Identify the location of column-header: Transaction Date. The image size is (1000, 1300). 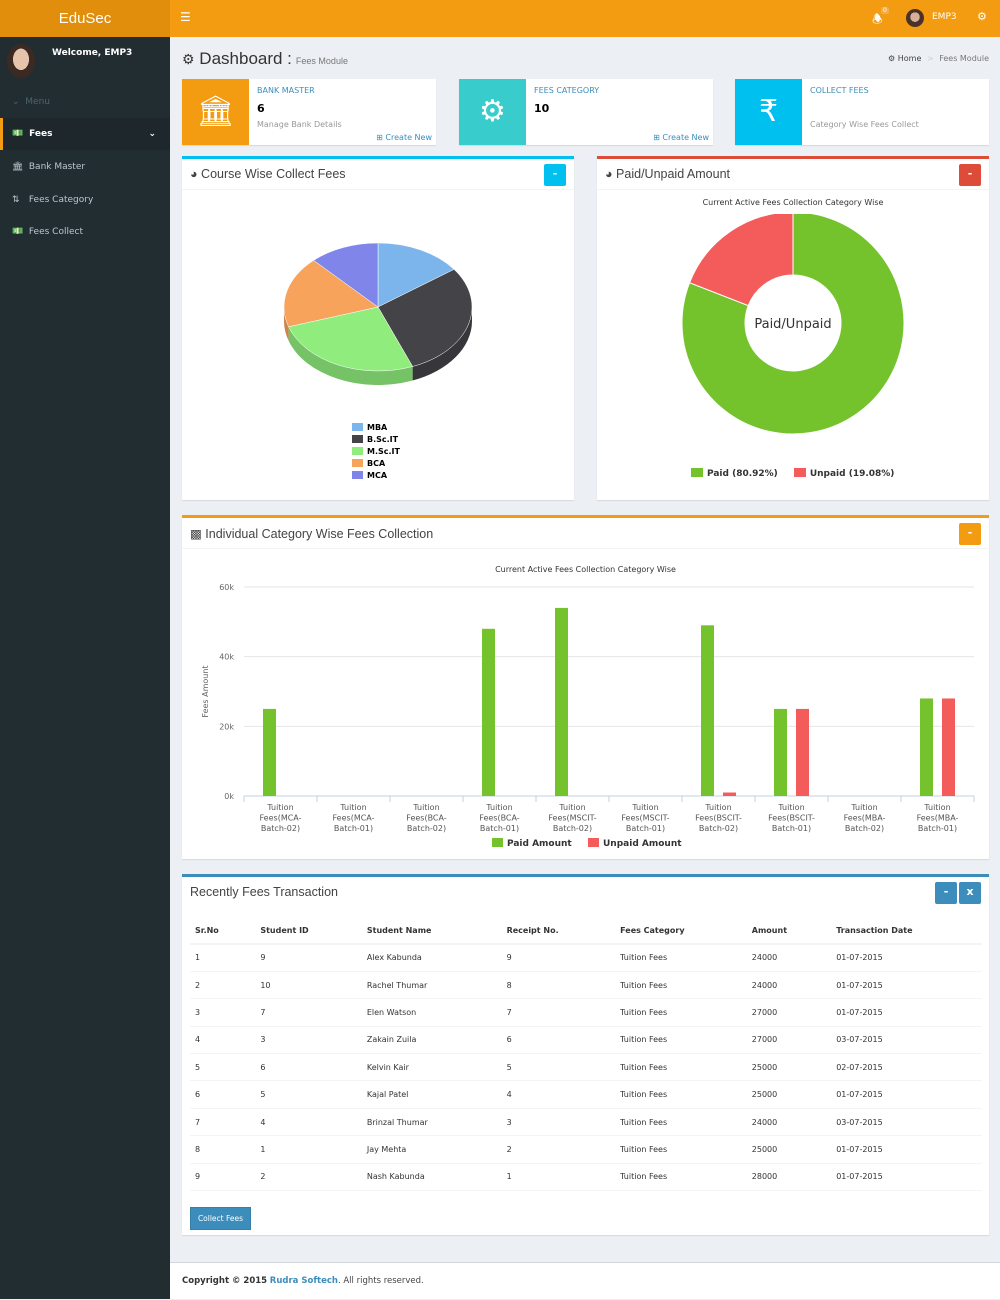
(906, 931).